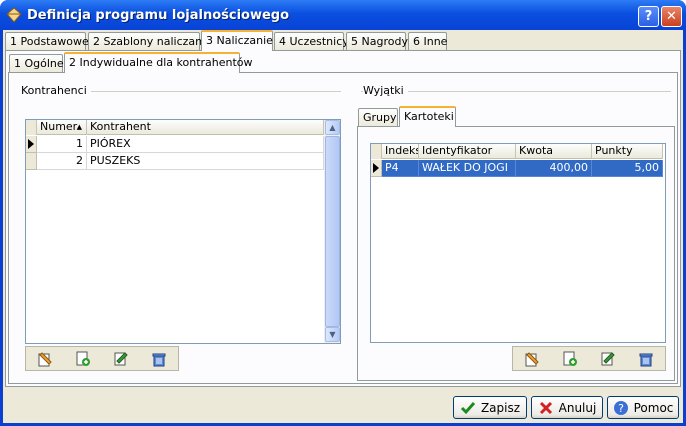  Describe the element at coordinates (120, 126) in the screenshot. I see `column-label: Kontrahent` at that location.